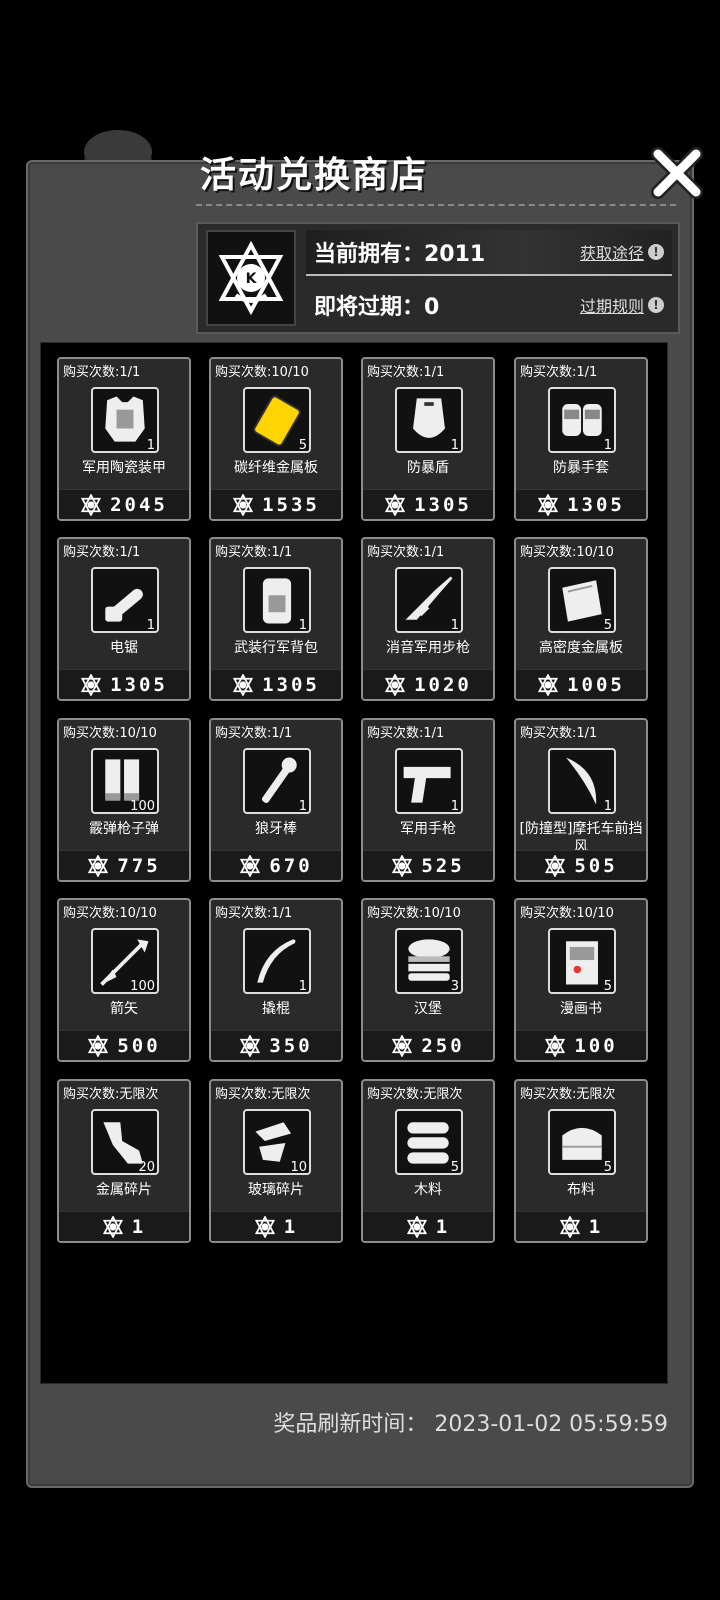 The image size is (720, 1600). What do you see at coordinates (622, 305) in the screenshot?
I see `expire-rules-link: 过期规则 !` at bounding box center [622, 305].